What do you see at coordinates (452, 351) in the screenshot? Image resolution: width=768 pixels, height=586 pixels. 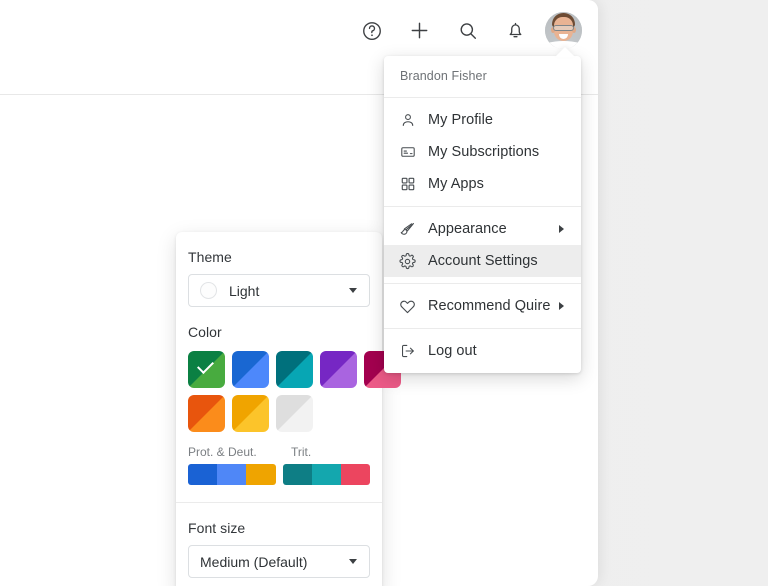 I see `menu-item-label: Log out` at bounding box center [452, 351].